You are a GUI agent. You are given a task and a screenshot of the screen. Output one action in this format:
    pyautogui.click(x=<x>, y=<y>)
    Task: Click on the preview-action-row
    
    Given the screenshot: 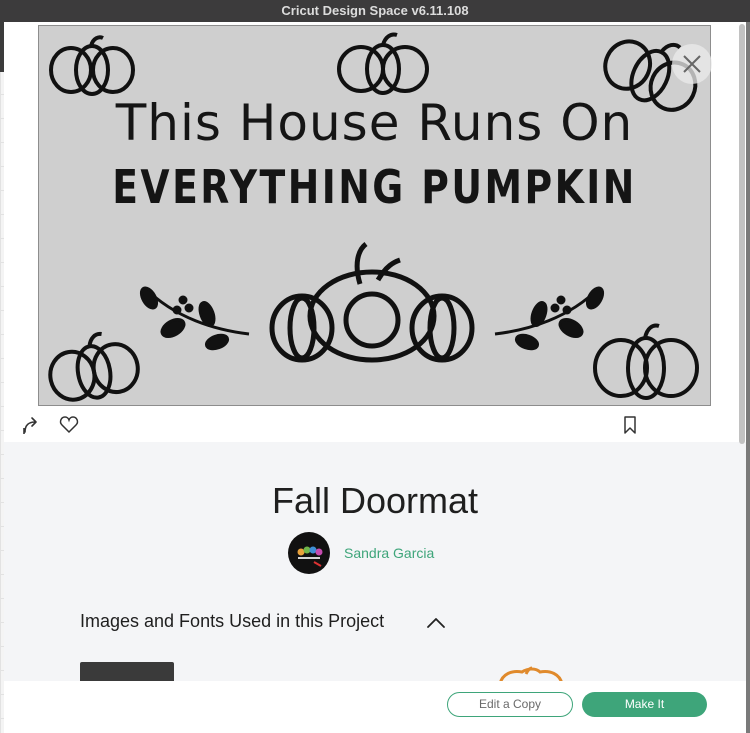 What is the action you would take?
    pyautogui.click(x=375, y=425)
    